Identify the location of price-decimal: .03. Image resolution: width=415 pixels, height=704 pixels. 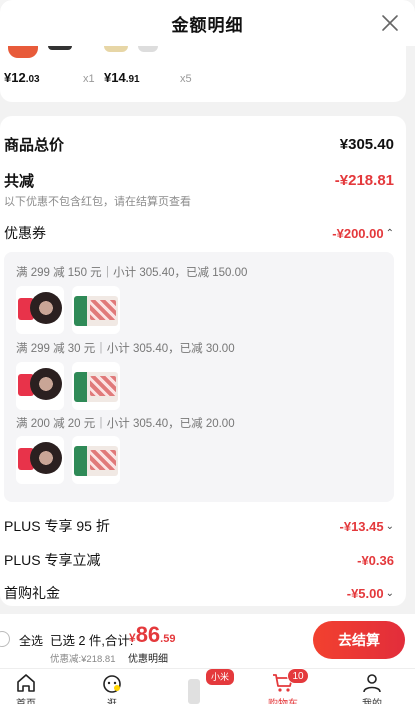
(32, 79).